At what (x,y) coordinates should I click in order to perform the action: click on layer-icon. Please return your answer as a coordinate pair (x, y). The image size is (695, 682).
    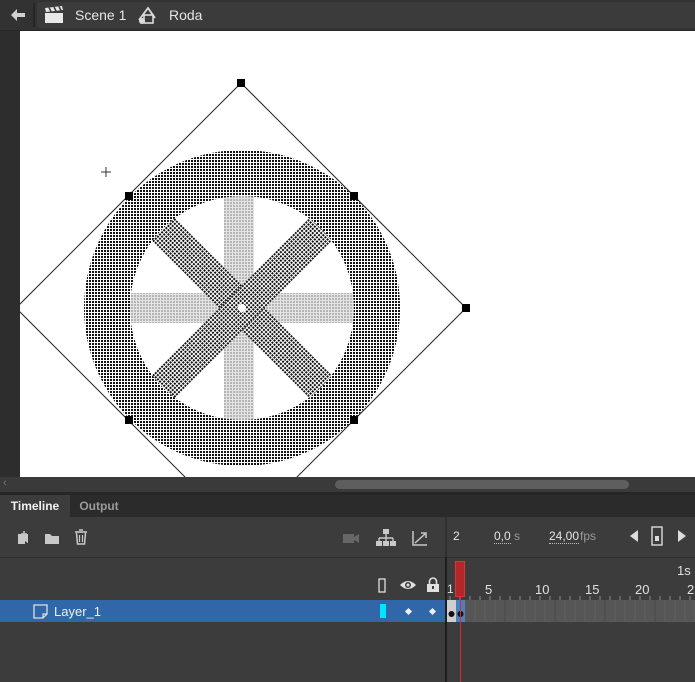
    Looking at the image, I should click on (41, 613).